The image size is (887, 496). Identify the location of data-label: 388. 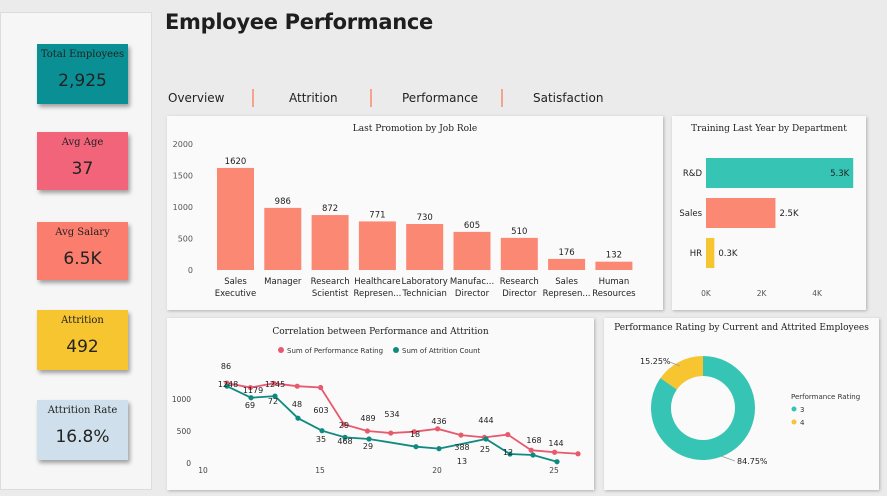
(461, 447).